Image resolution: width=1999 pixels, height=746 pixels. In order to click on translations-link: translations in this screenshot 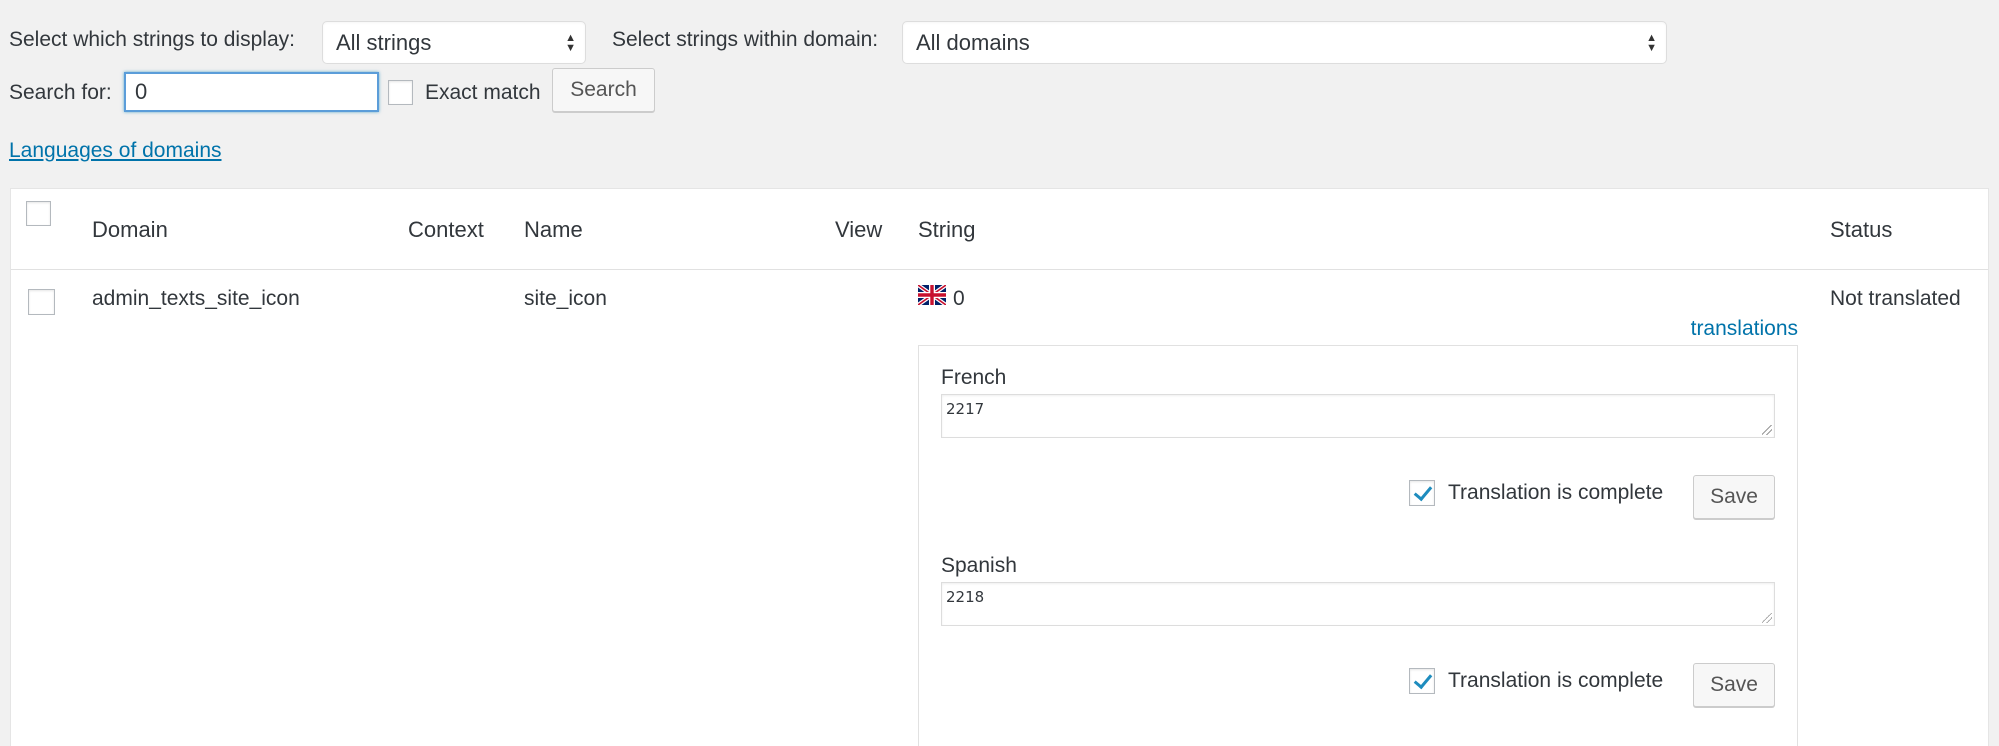, I will do `click(1744, 329)`.